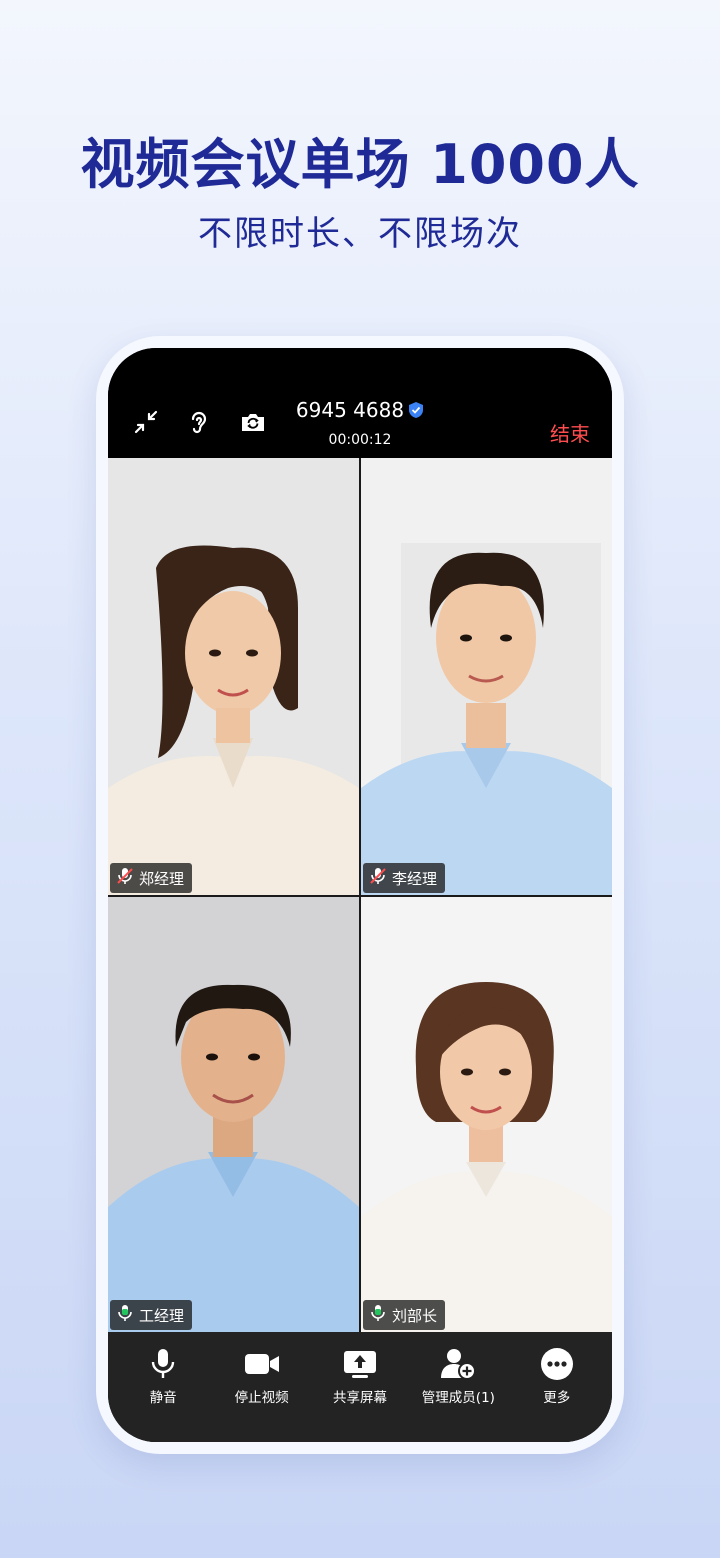 This screenshot has width=720, height=1558. Describe the element at coordinates (360, 234) in the screenshot. I see `subline: 不限时长、不限场次` at that location.